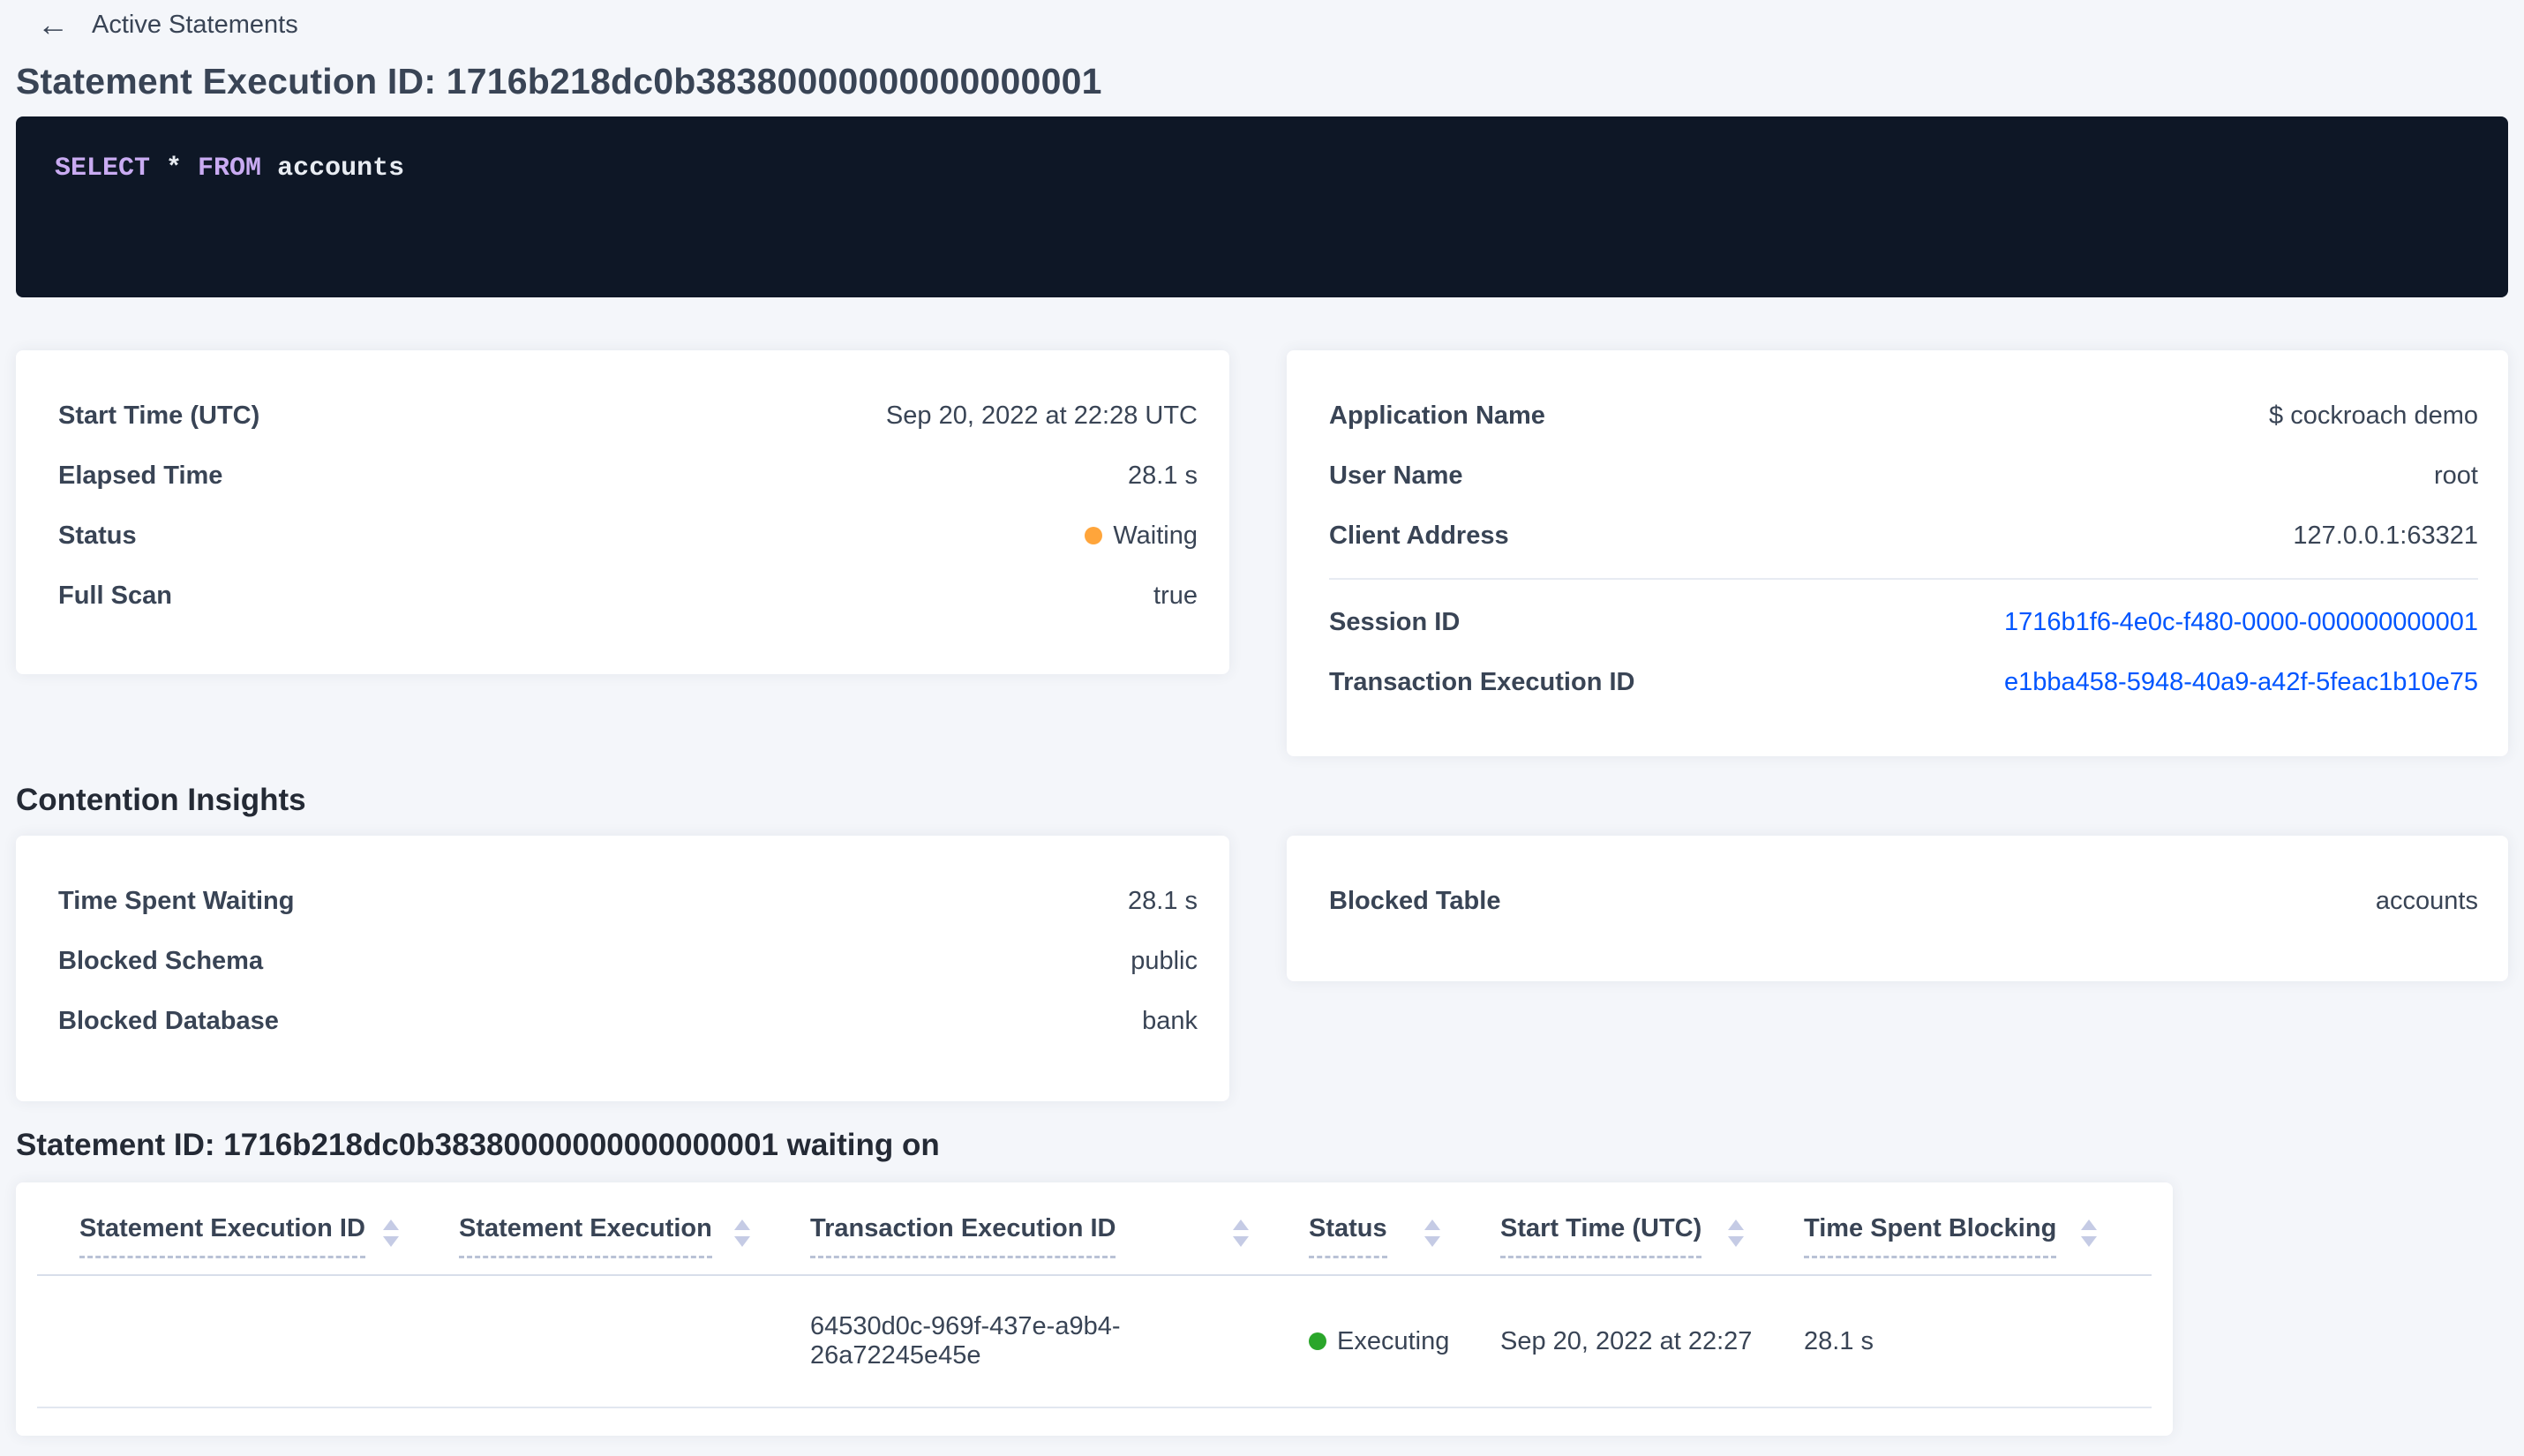 The width and height of the screenshot is (2524, 1456). Describe the element at coordinates (333, 169) in the screenshot. I see `sql-table-name: accounts` at that location.